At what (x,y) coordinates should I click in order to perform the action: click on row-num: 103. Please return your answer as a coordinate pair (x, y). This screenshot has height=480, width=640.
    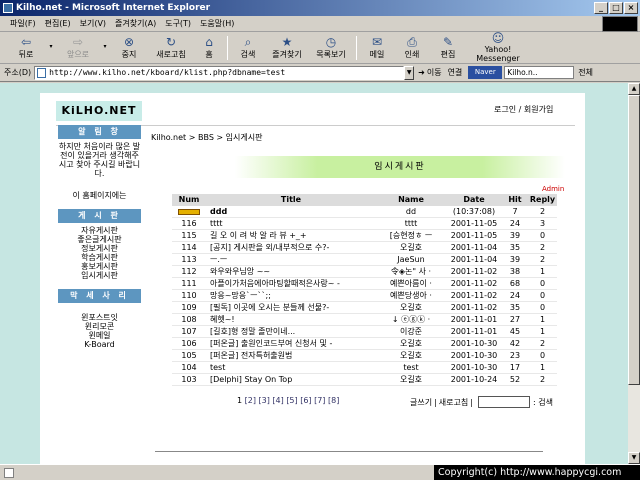
    Looking at the image, I should click on (189, 379).